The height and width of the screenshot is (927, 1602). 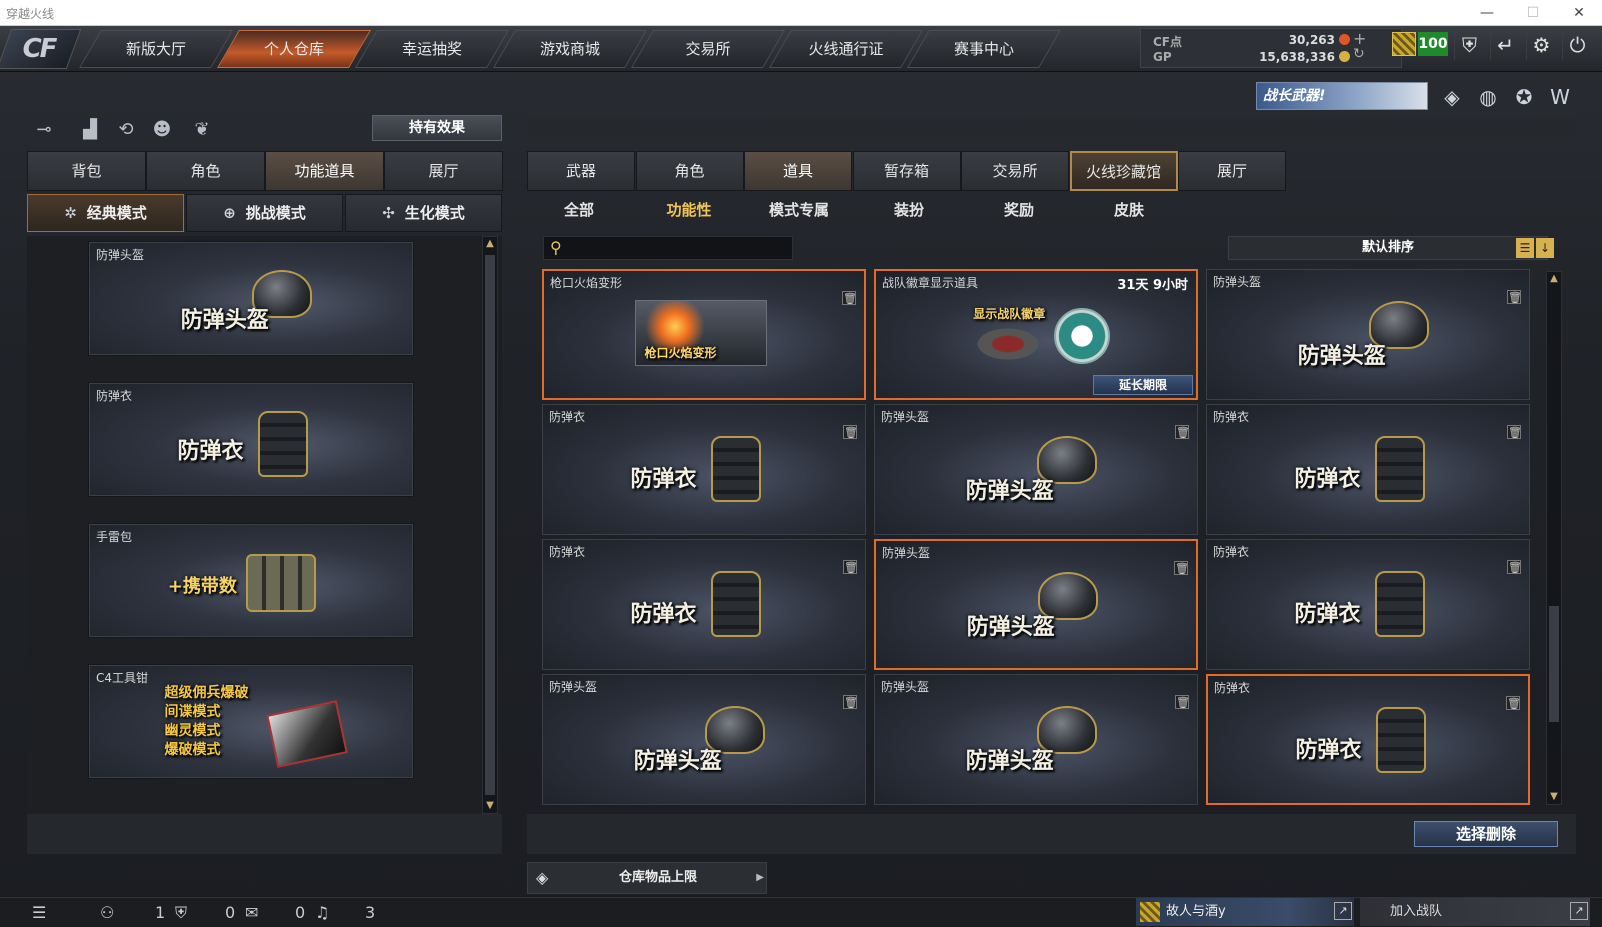 I want to click on left-tab: 功能道具, so click(x=324, y=171).